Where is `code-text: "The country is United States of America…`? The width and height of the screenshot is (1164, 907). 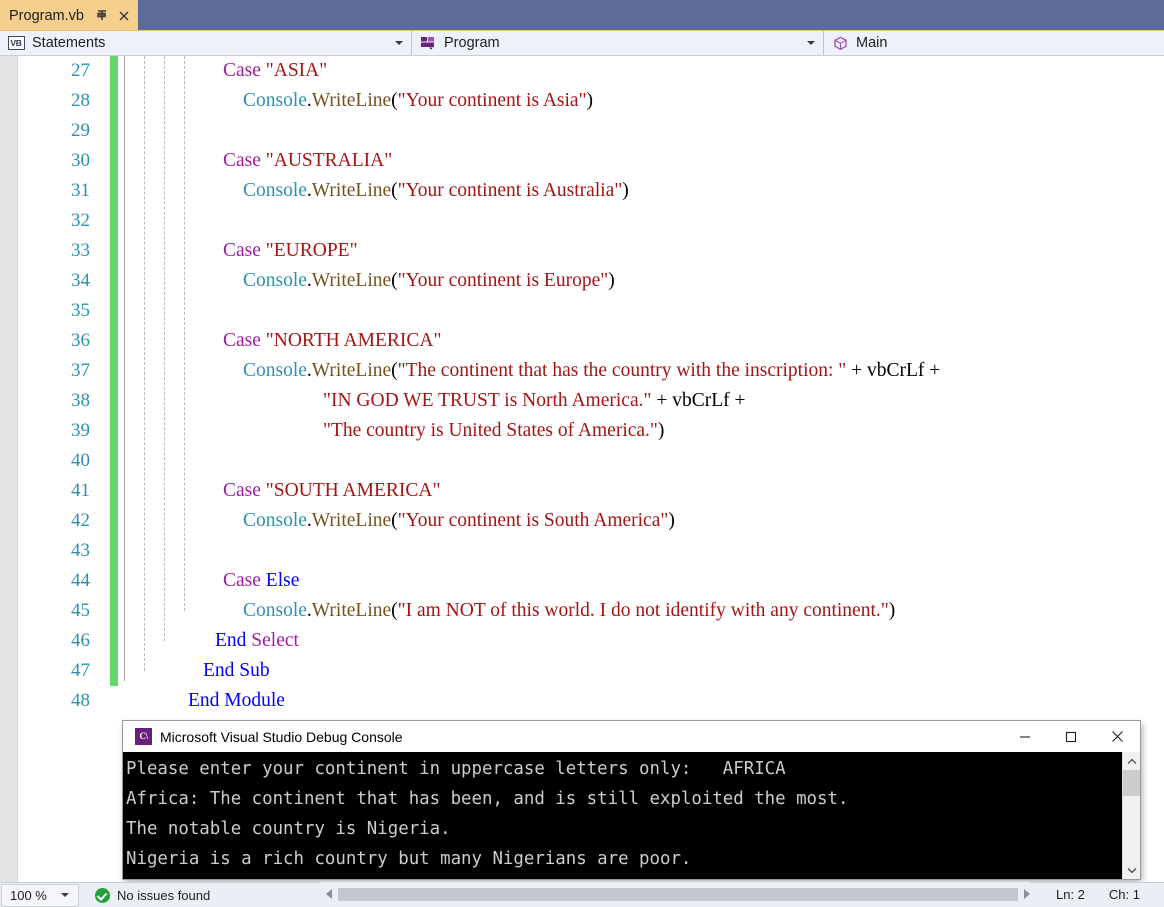
code-text: "The country is United States of America… is located at coordinates (494, 430).